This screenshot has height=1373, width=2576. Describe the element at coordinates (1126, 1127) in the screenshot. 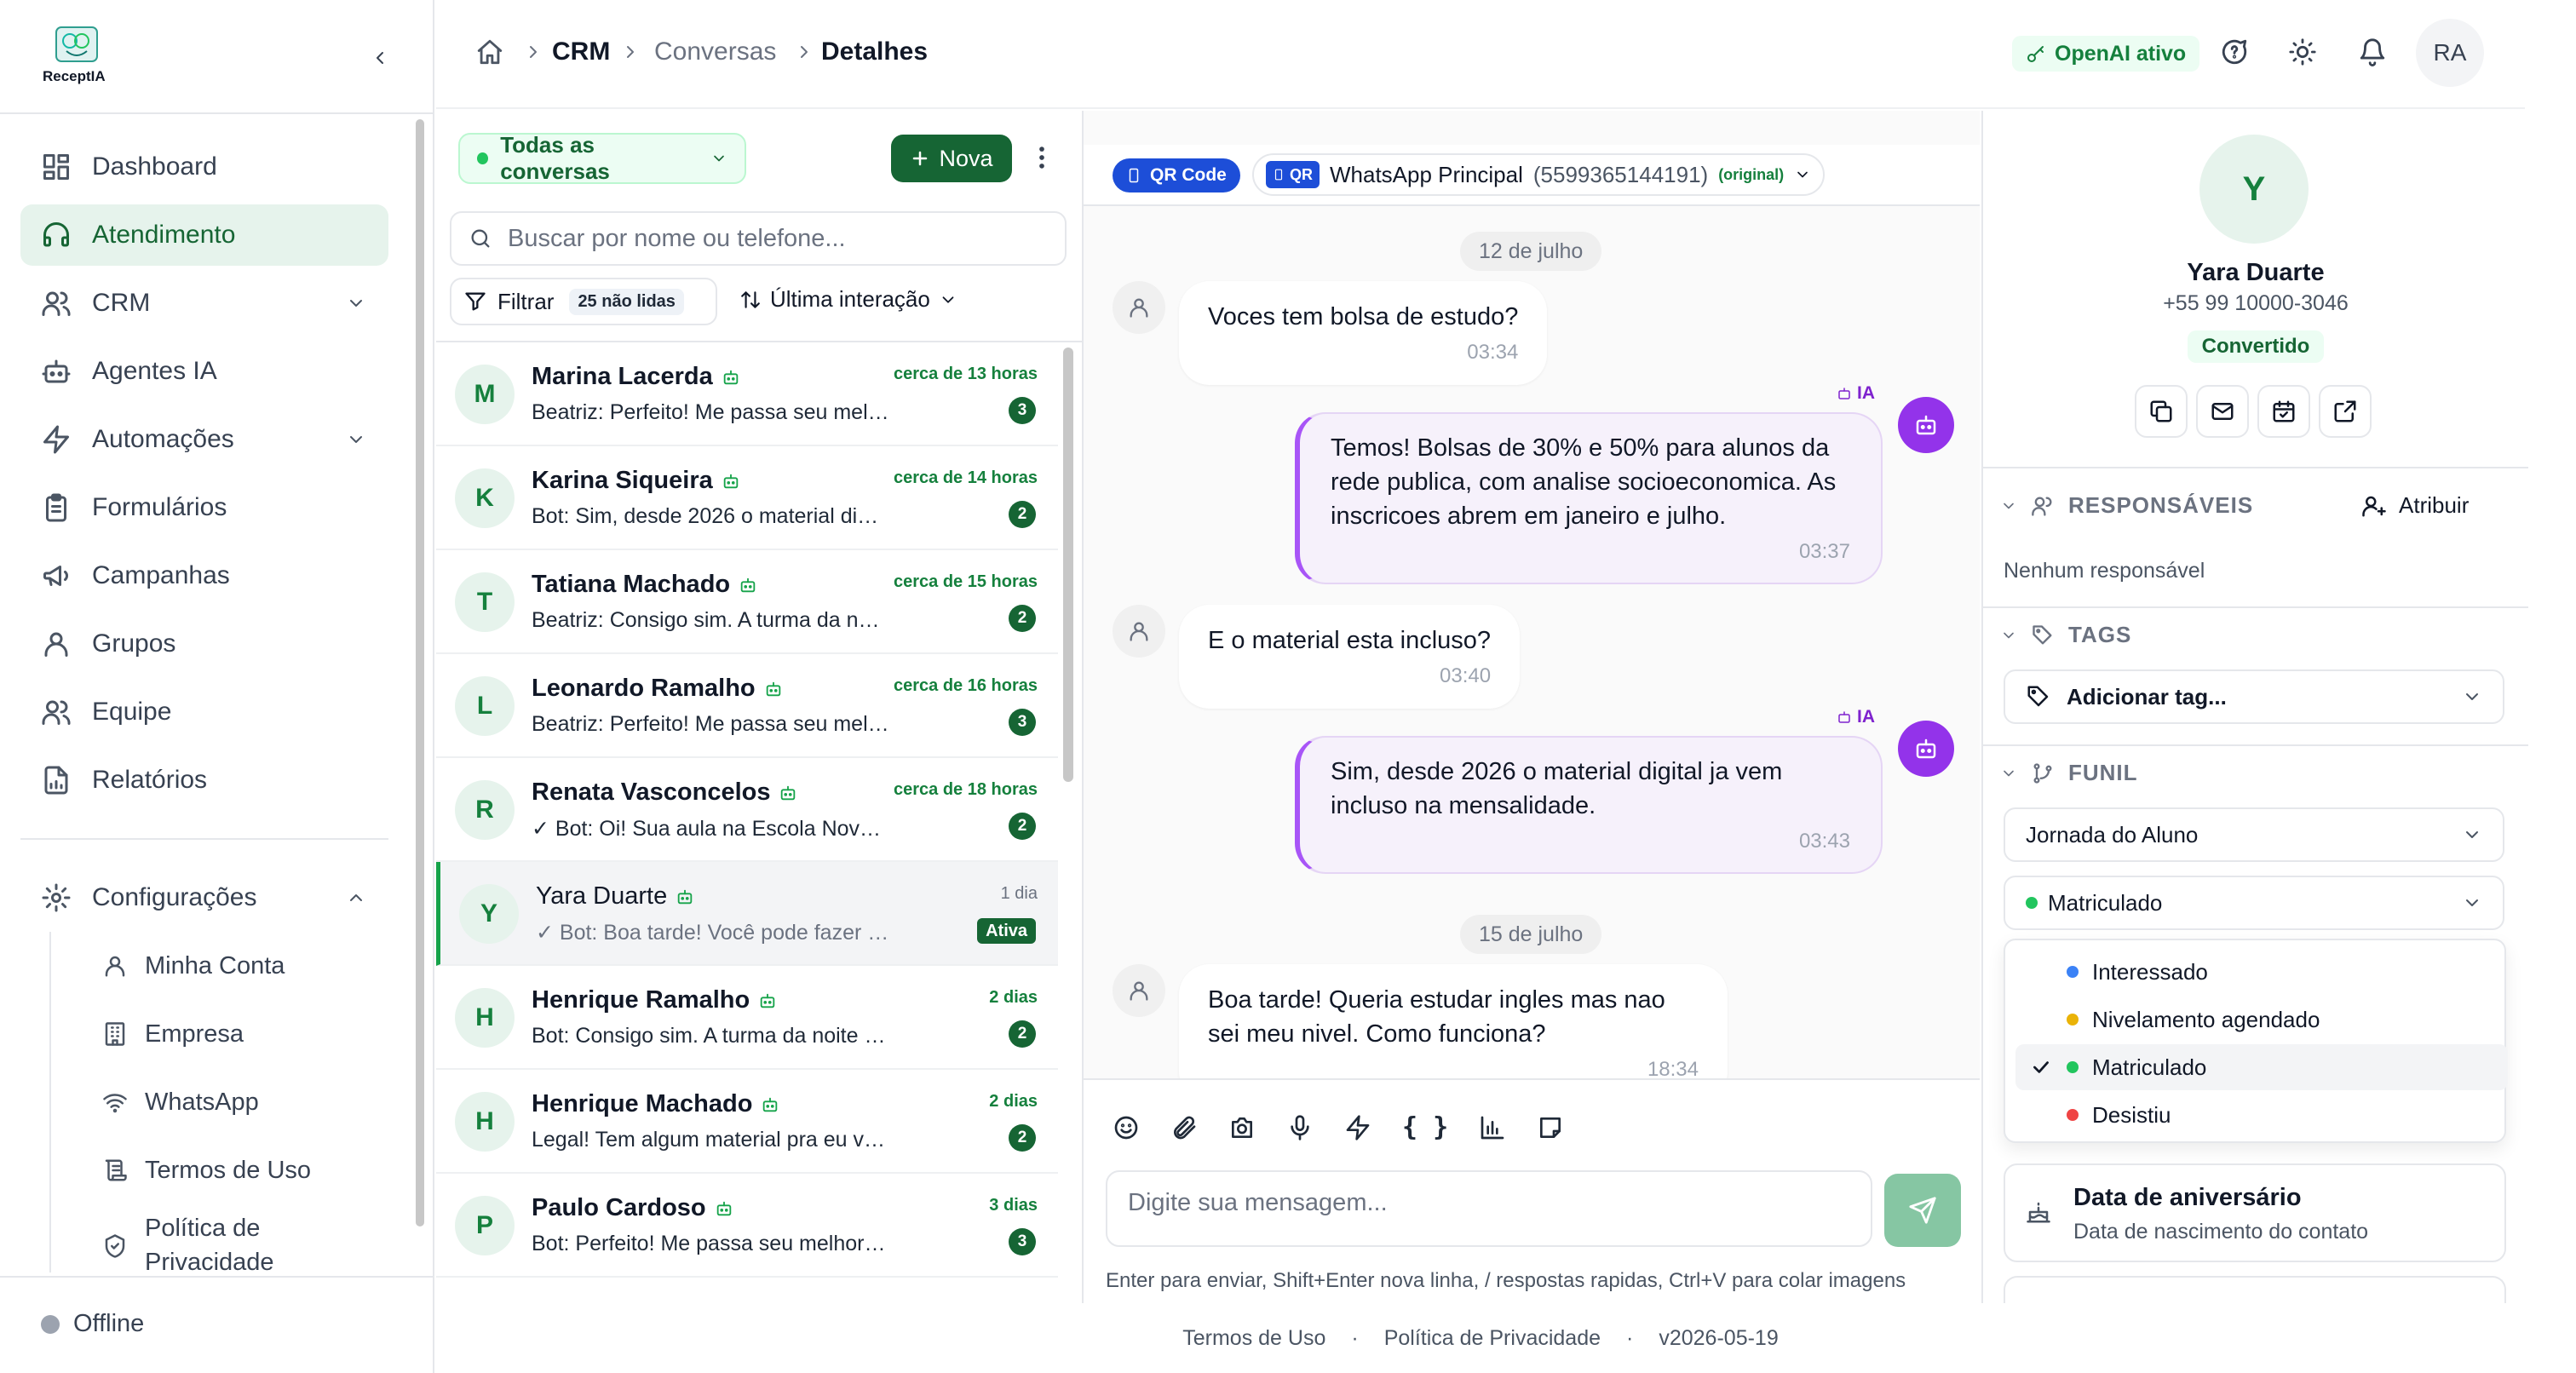

I see `emoji-icon` at that location.